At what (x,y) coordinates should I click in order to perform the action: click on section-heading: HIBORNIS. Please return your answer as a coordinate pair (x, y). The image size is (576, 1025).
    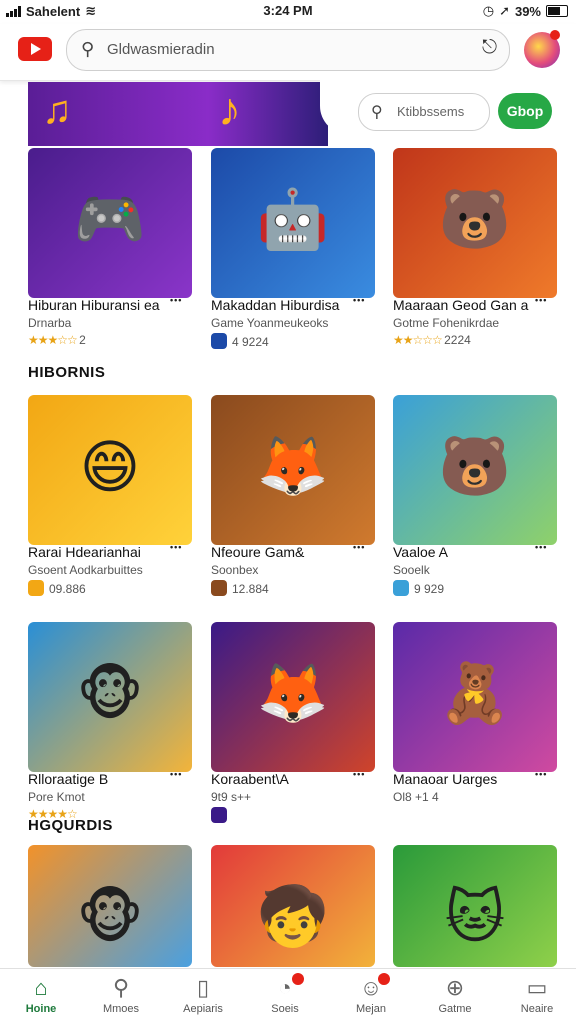
    Looking at the image, I should click on (67, 372).